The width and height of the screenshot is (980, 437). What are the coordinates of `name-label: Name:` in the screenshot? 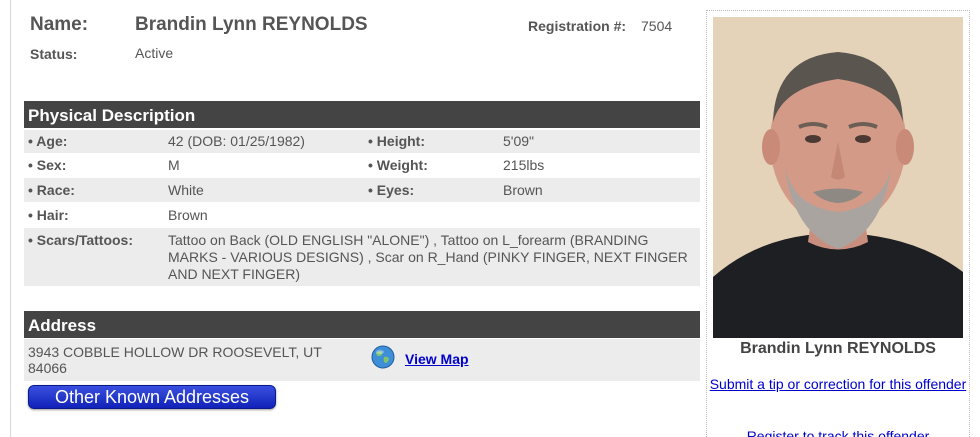 It's located at (59, 24).